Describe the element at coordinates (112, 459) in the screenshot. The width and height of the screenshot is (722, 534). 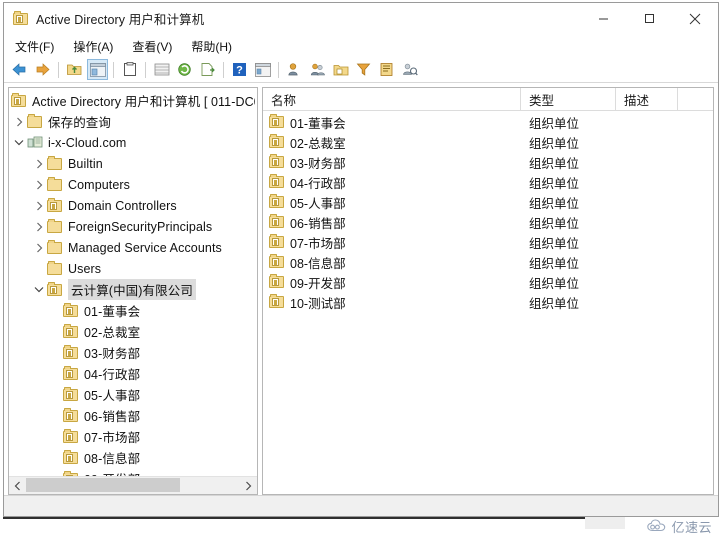
I see `tree-node-label: 08-信息部` at that location.